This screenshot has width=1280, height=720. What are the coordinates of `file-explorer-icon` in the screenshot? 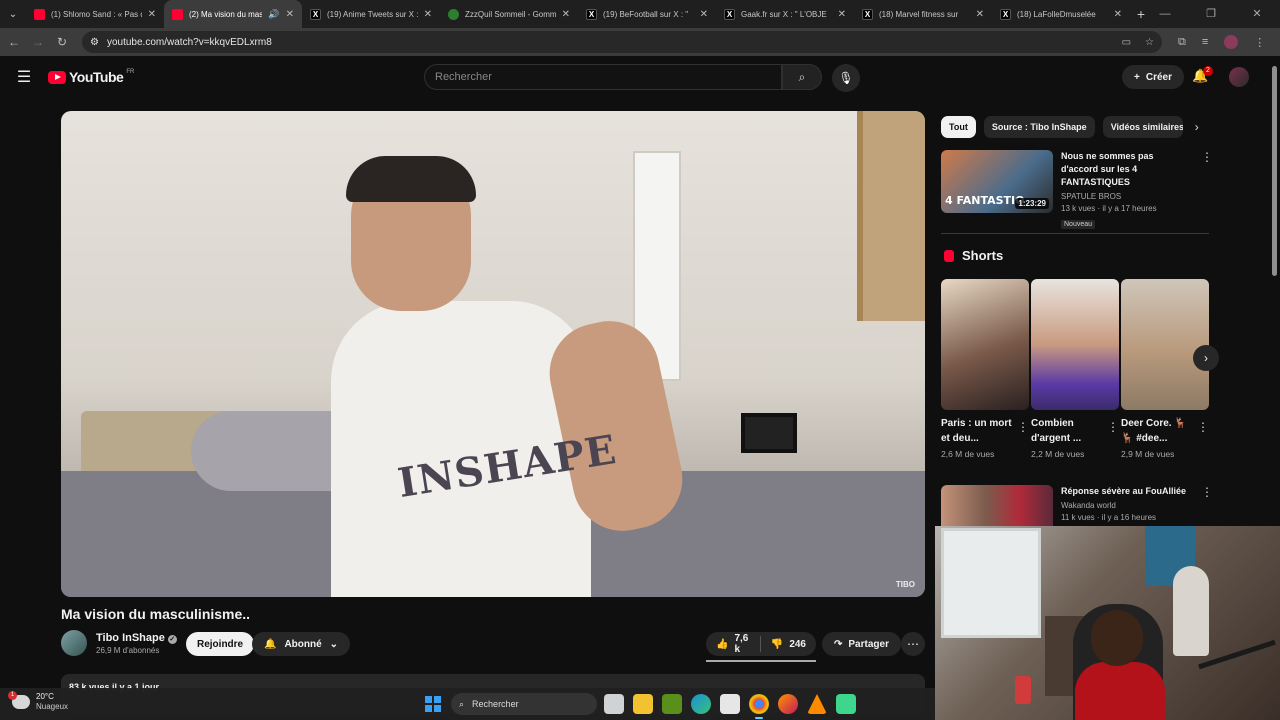 It's located at (643, 704).